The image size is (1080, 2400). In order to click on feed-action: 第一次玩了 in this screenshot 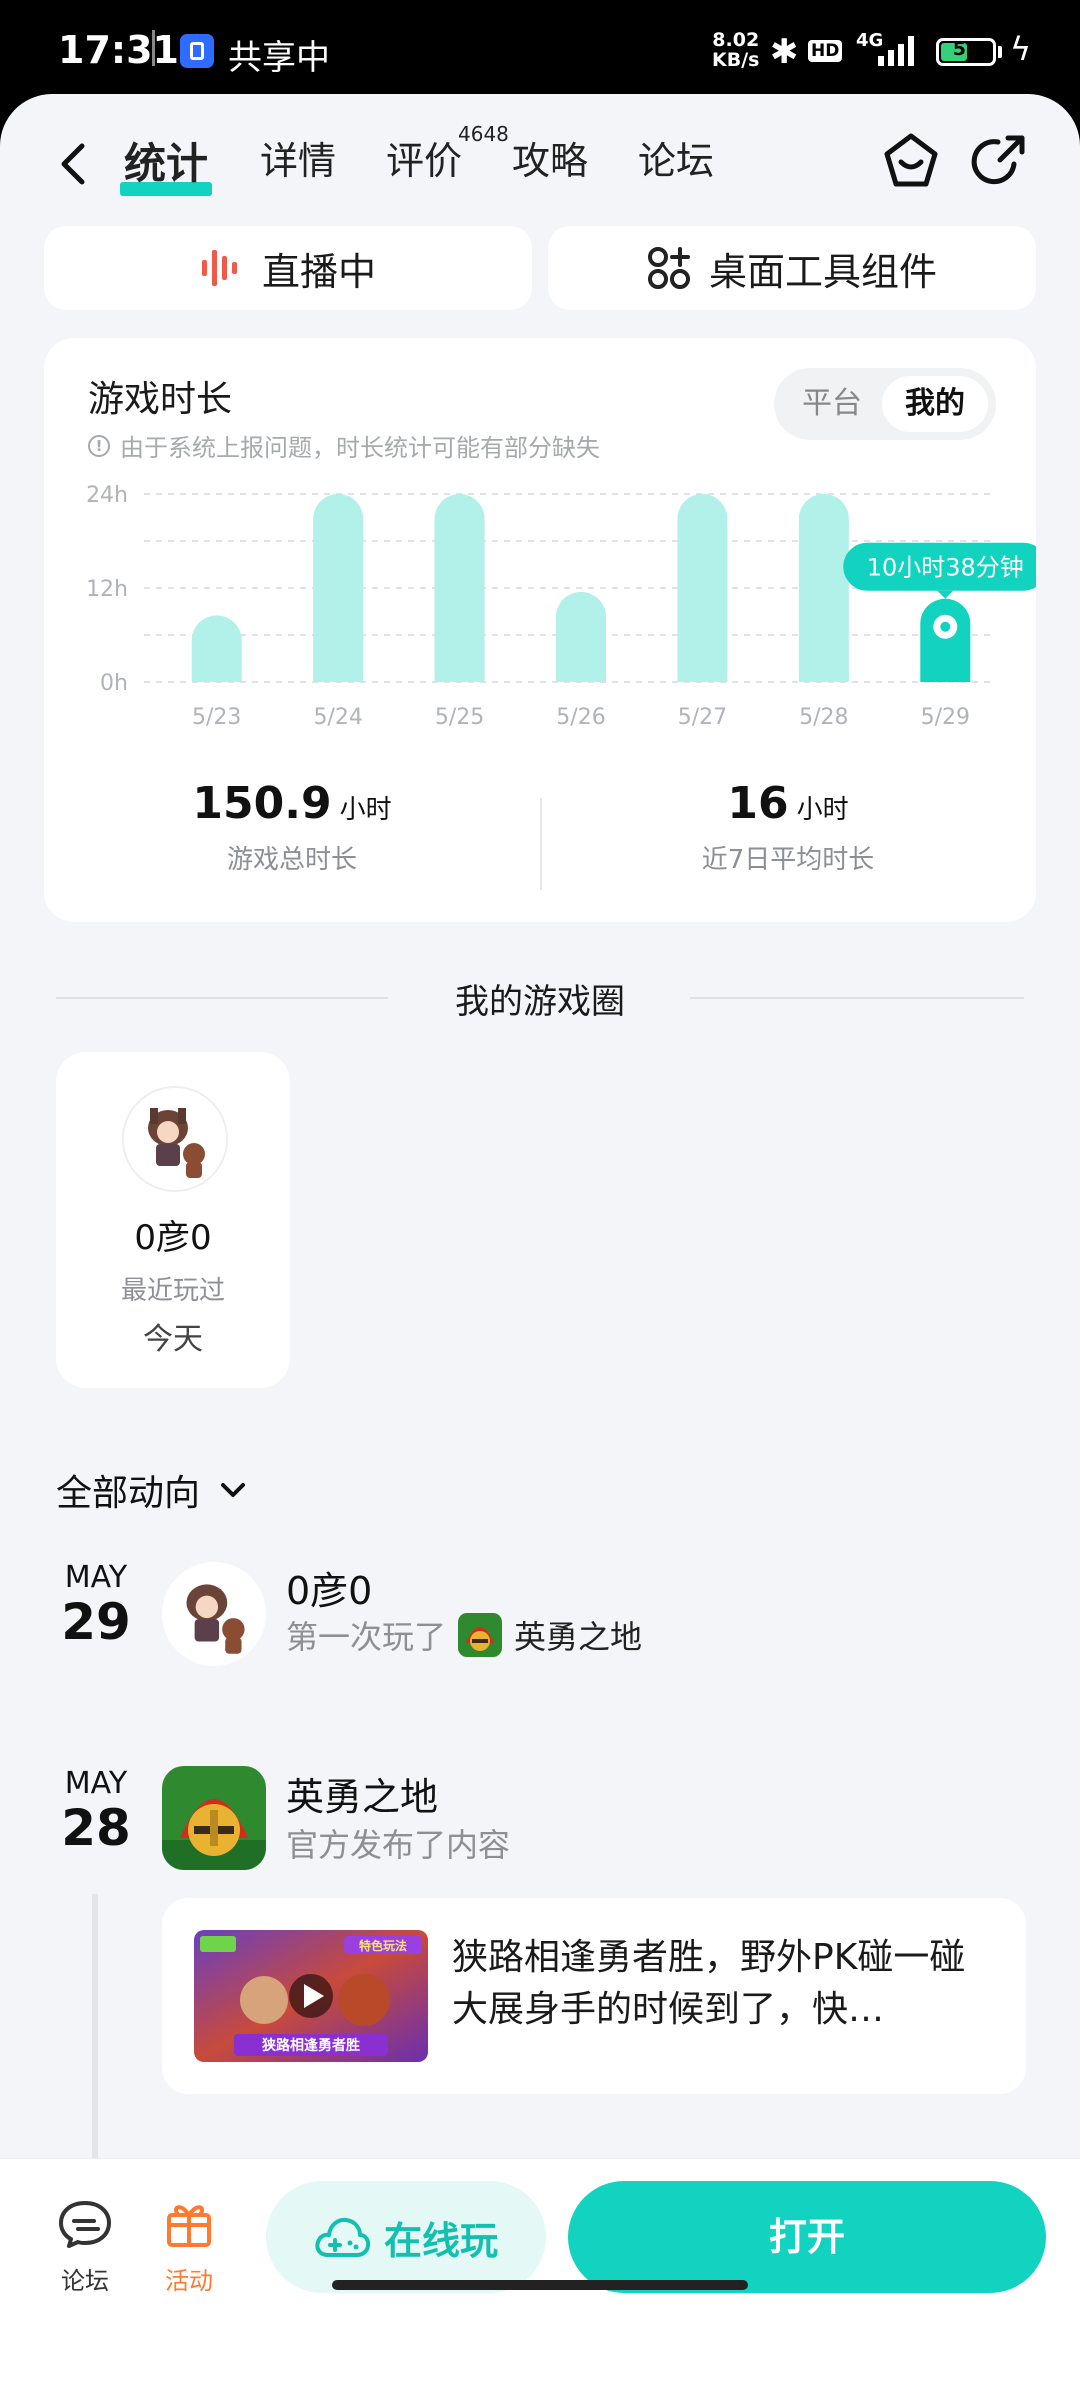, I will do `click(366, 1637)`.